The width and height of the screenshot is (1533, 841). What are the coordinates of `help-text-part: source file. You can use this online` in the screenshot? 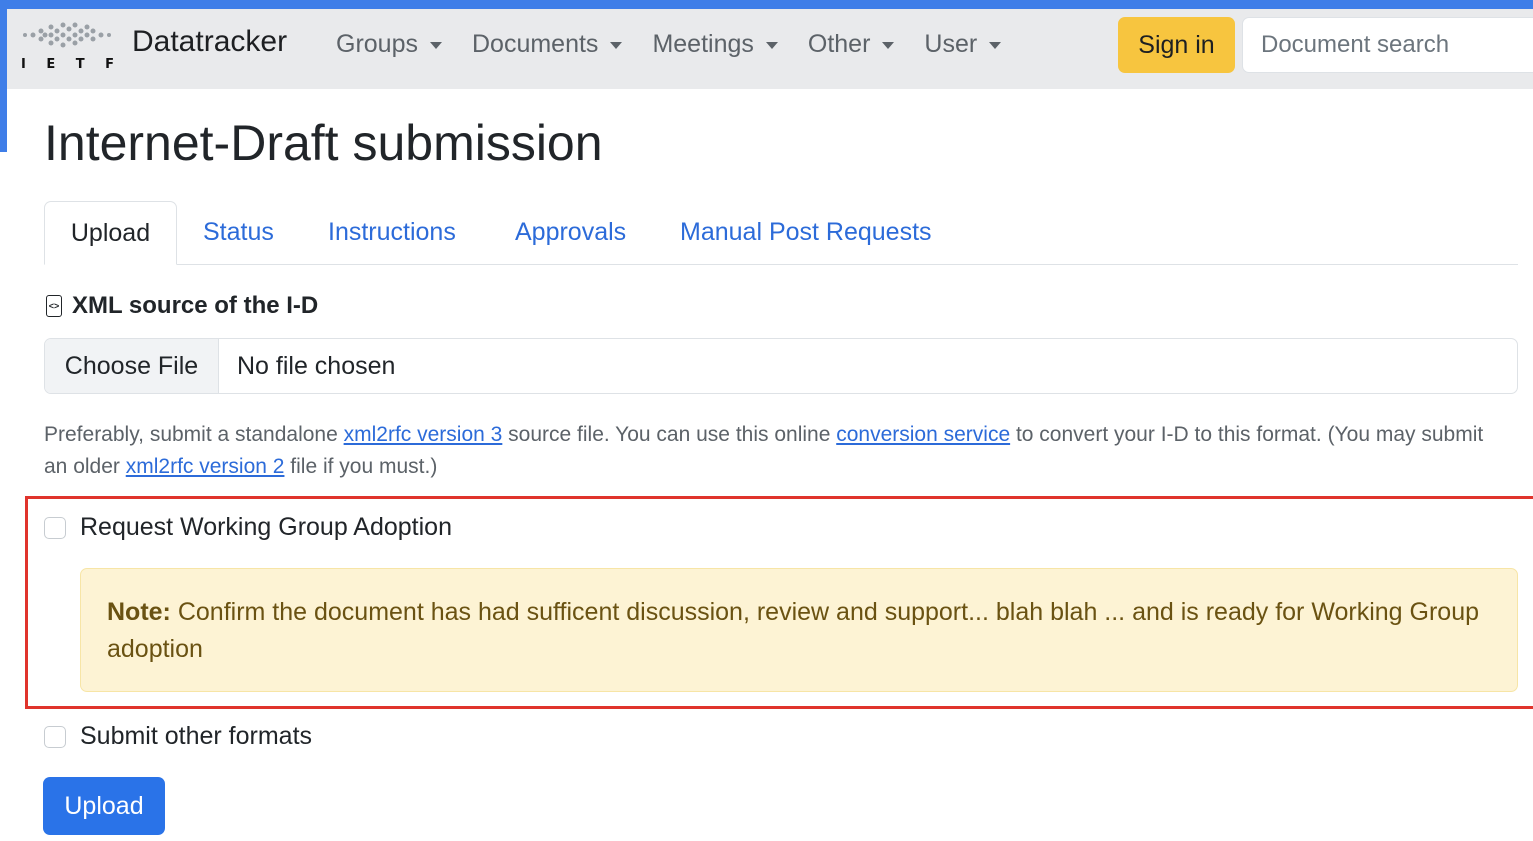 It's located at (669, 434).